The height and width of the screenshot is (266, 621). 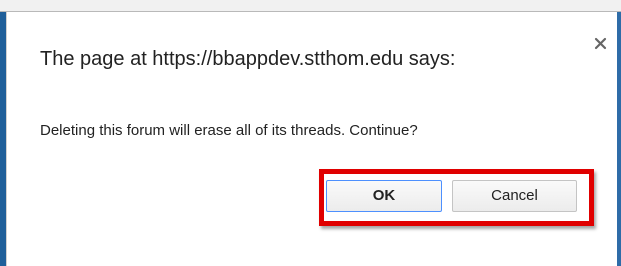 What do you see at coordinates (619, 139) in the screenshot?
I see `browser-frame-right-edge` at bounding box center [619, 139].